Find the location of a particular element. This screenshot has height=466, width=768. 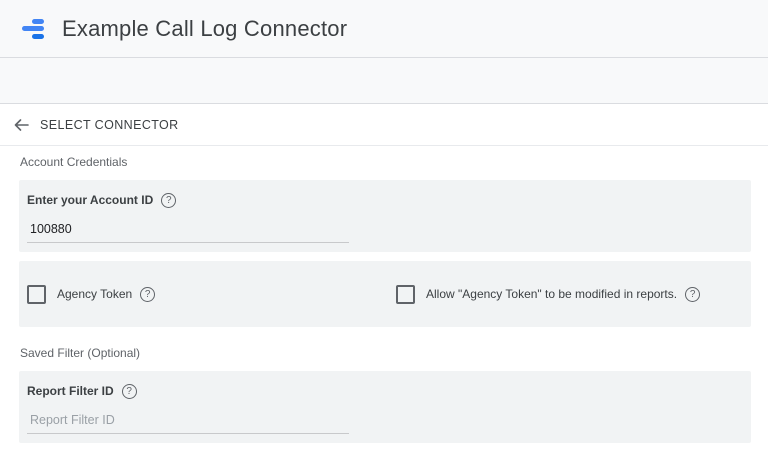

account-id-label: Enter your Account ID ? is located at coordinates (385, 200).